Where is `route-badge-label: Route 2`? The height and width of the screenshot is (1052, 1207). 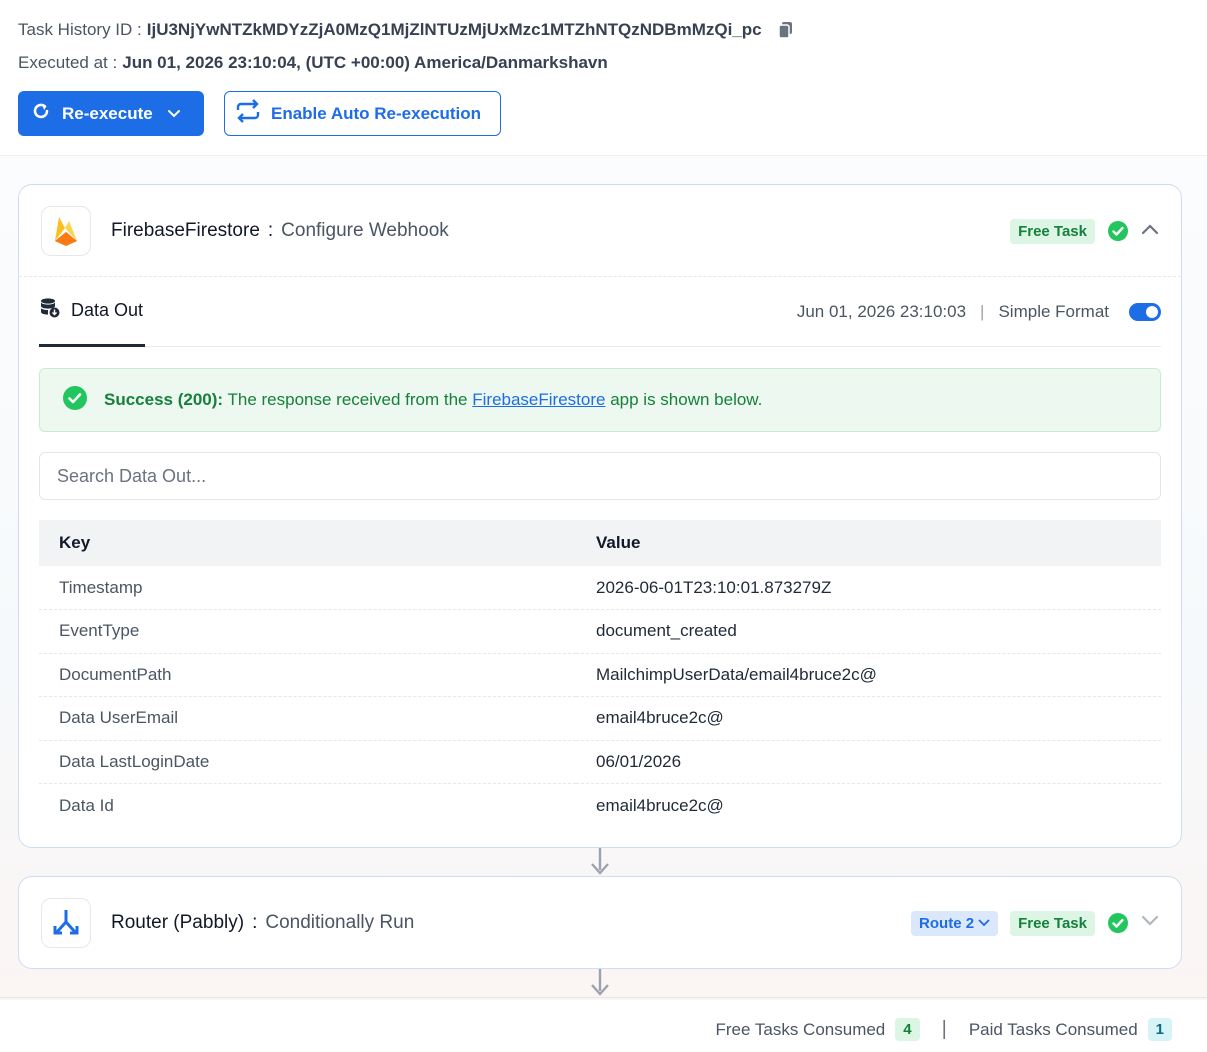
route-badge-label: Route 2 is located at coordinates (947, 923).